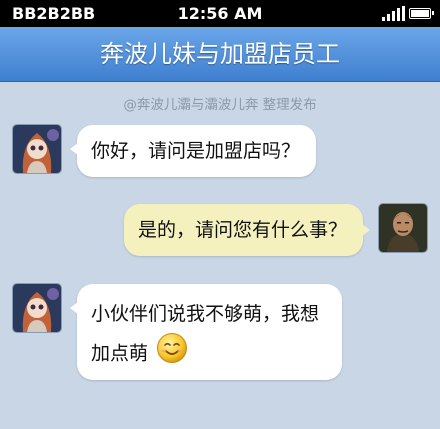 The width and height of the screenshot is (440, 429). Describe the element at coordinates (172, 354) in the screenshot. I see `smiley-icon` at that location.